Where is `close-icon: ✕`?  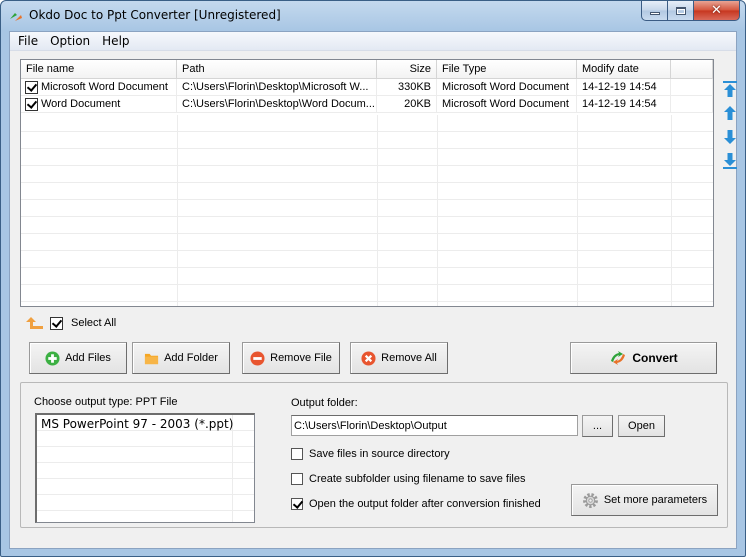
close-icon: ✕ is located at coordinates (716, 10).